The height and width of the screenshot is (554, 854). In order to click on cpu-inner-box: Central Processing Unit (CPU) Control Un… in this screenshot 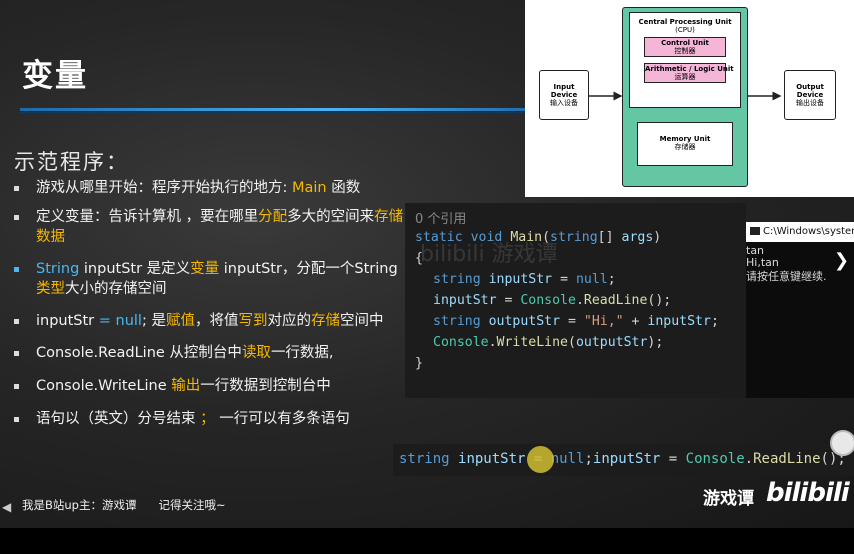, I will do `click(685, 60)`.